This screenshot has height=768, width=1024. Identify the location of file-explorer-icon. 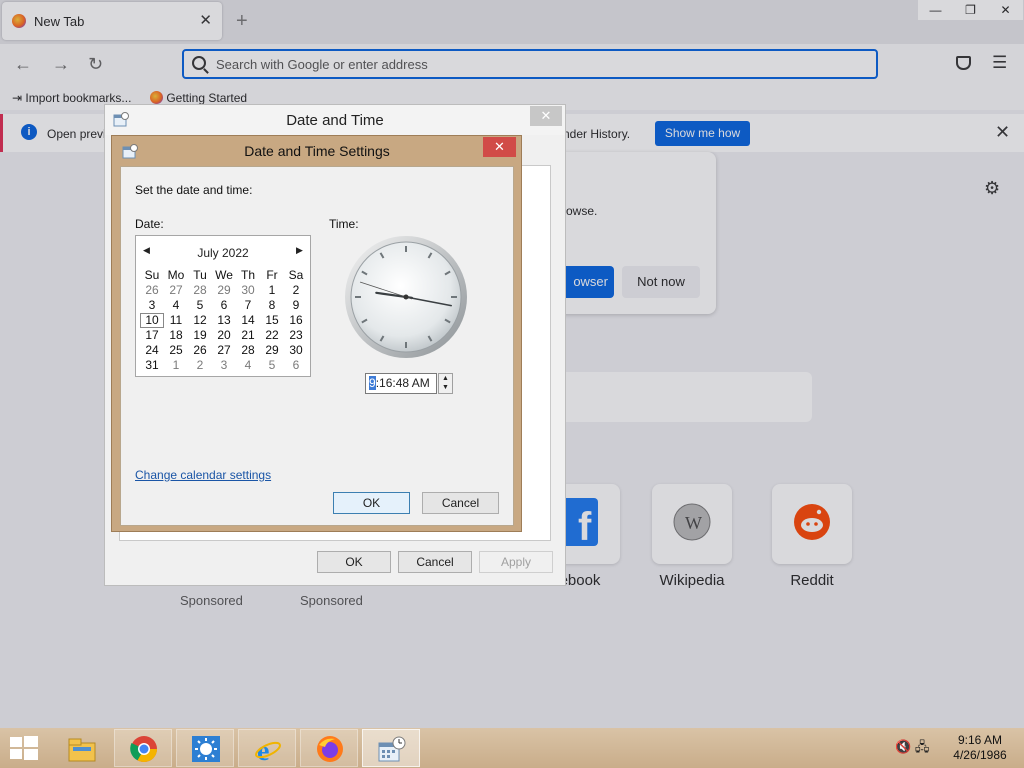
(82, 750).